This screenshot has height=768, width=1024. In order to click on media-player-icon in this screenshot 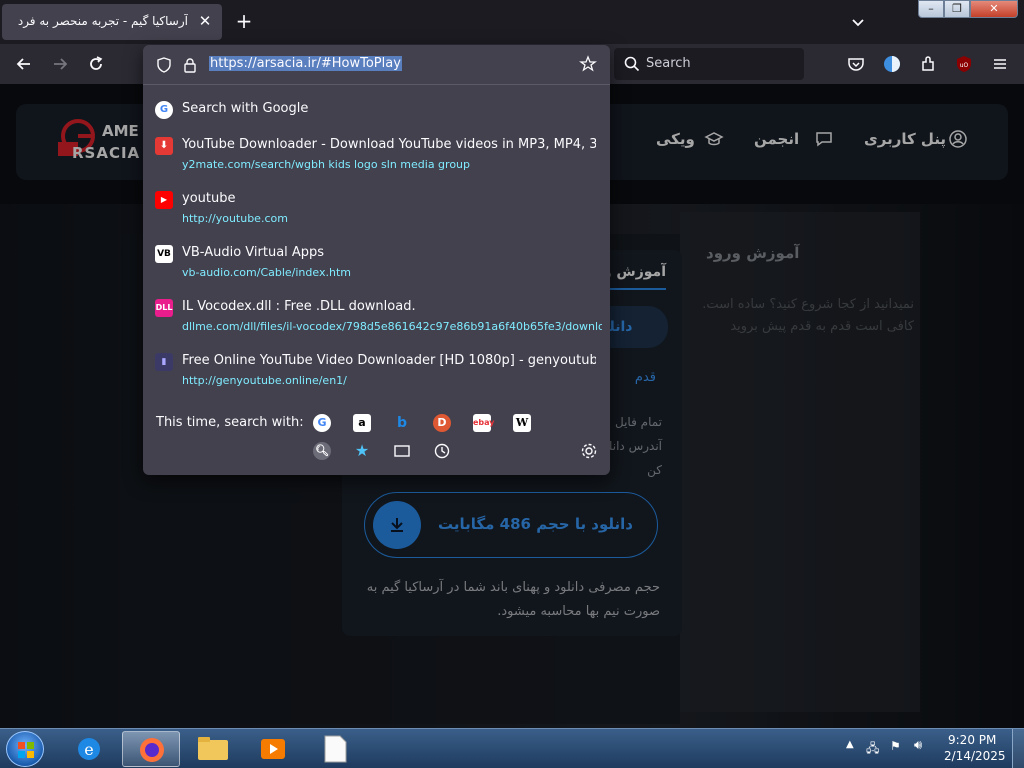, I will do `click(273, 749)`.